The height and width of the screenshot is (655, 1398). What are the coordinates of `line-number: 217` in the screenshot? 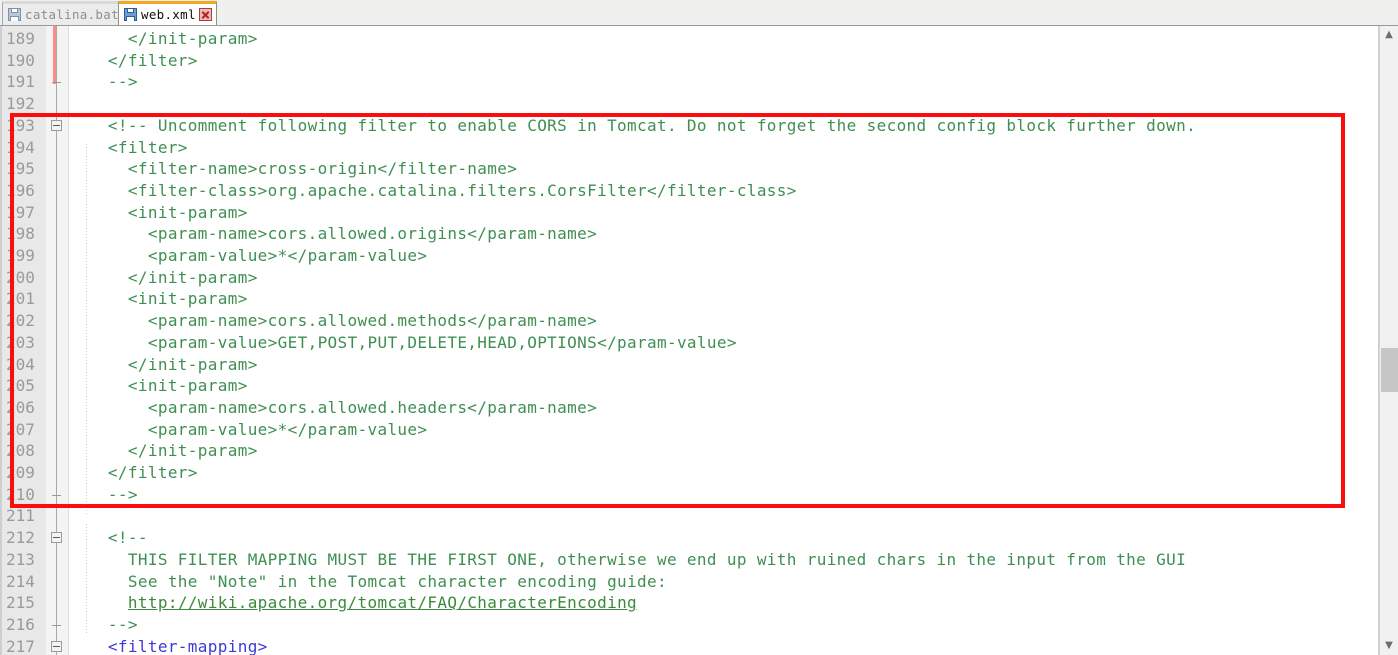 It's located at (20, 645).